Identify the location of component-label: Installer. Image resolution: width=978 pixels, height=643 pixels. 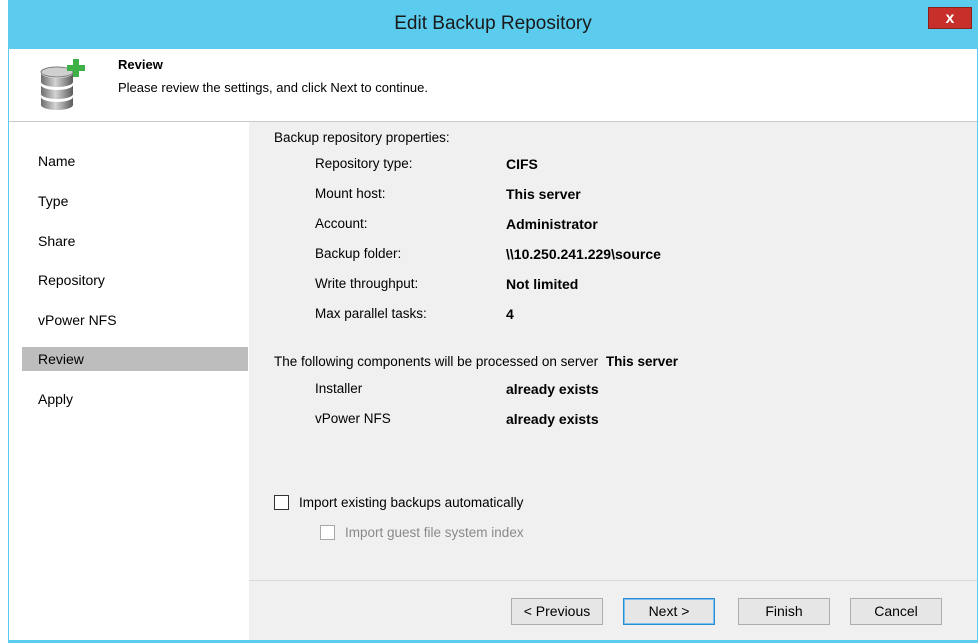
(339, 388).